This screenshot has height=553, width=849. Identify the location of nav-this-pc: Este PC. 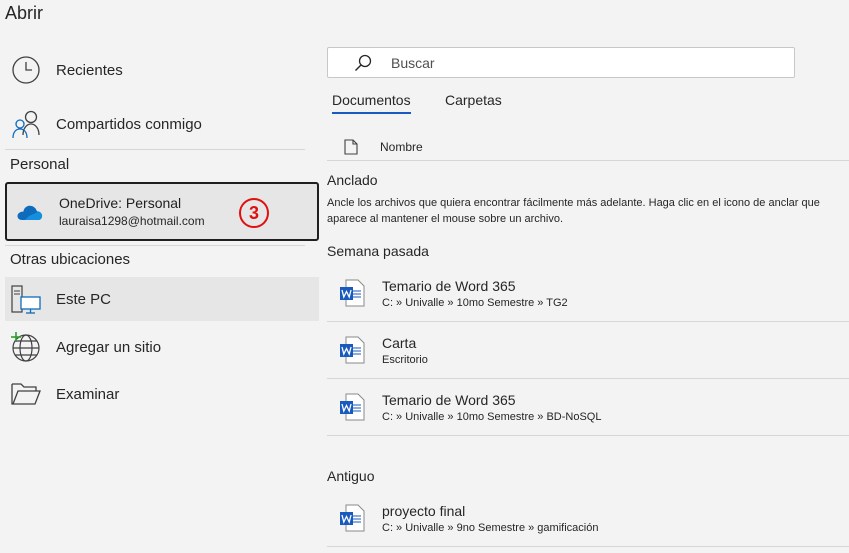
(162, 299).